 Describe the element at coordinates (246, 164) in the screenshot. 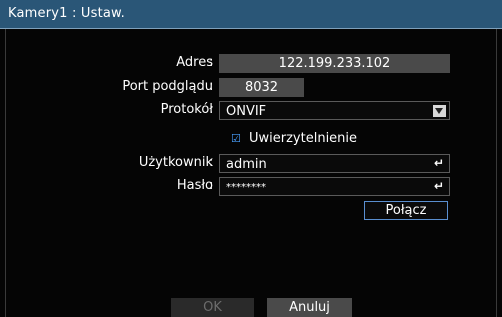

I see `username-value: admin` at that location.